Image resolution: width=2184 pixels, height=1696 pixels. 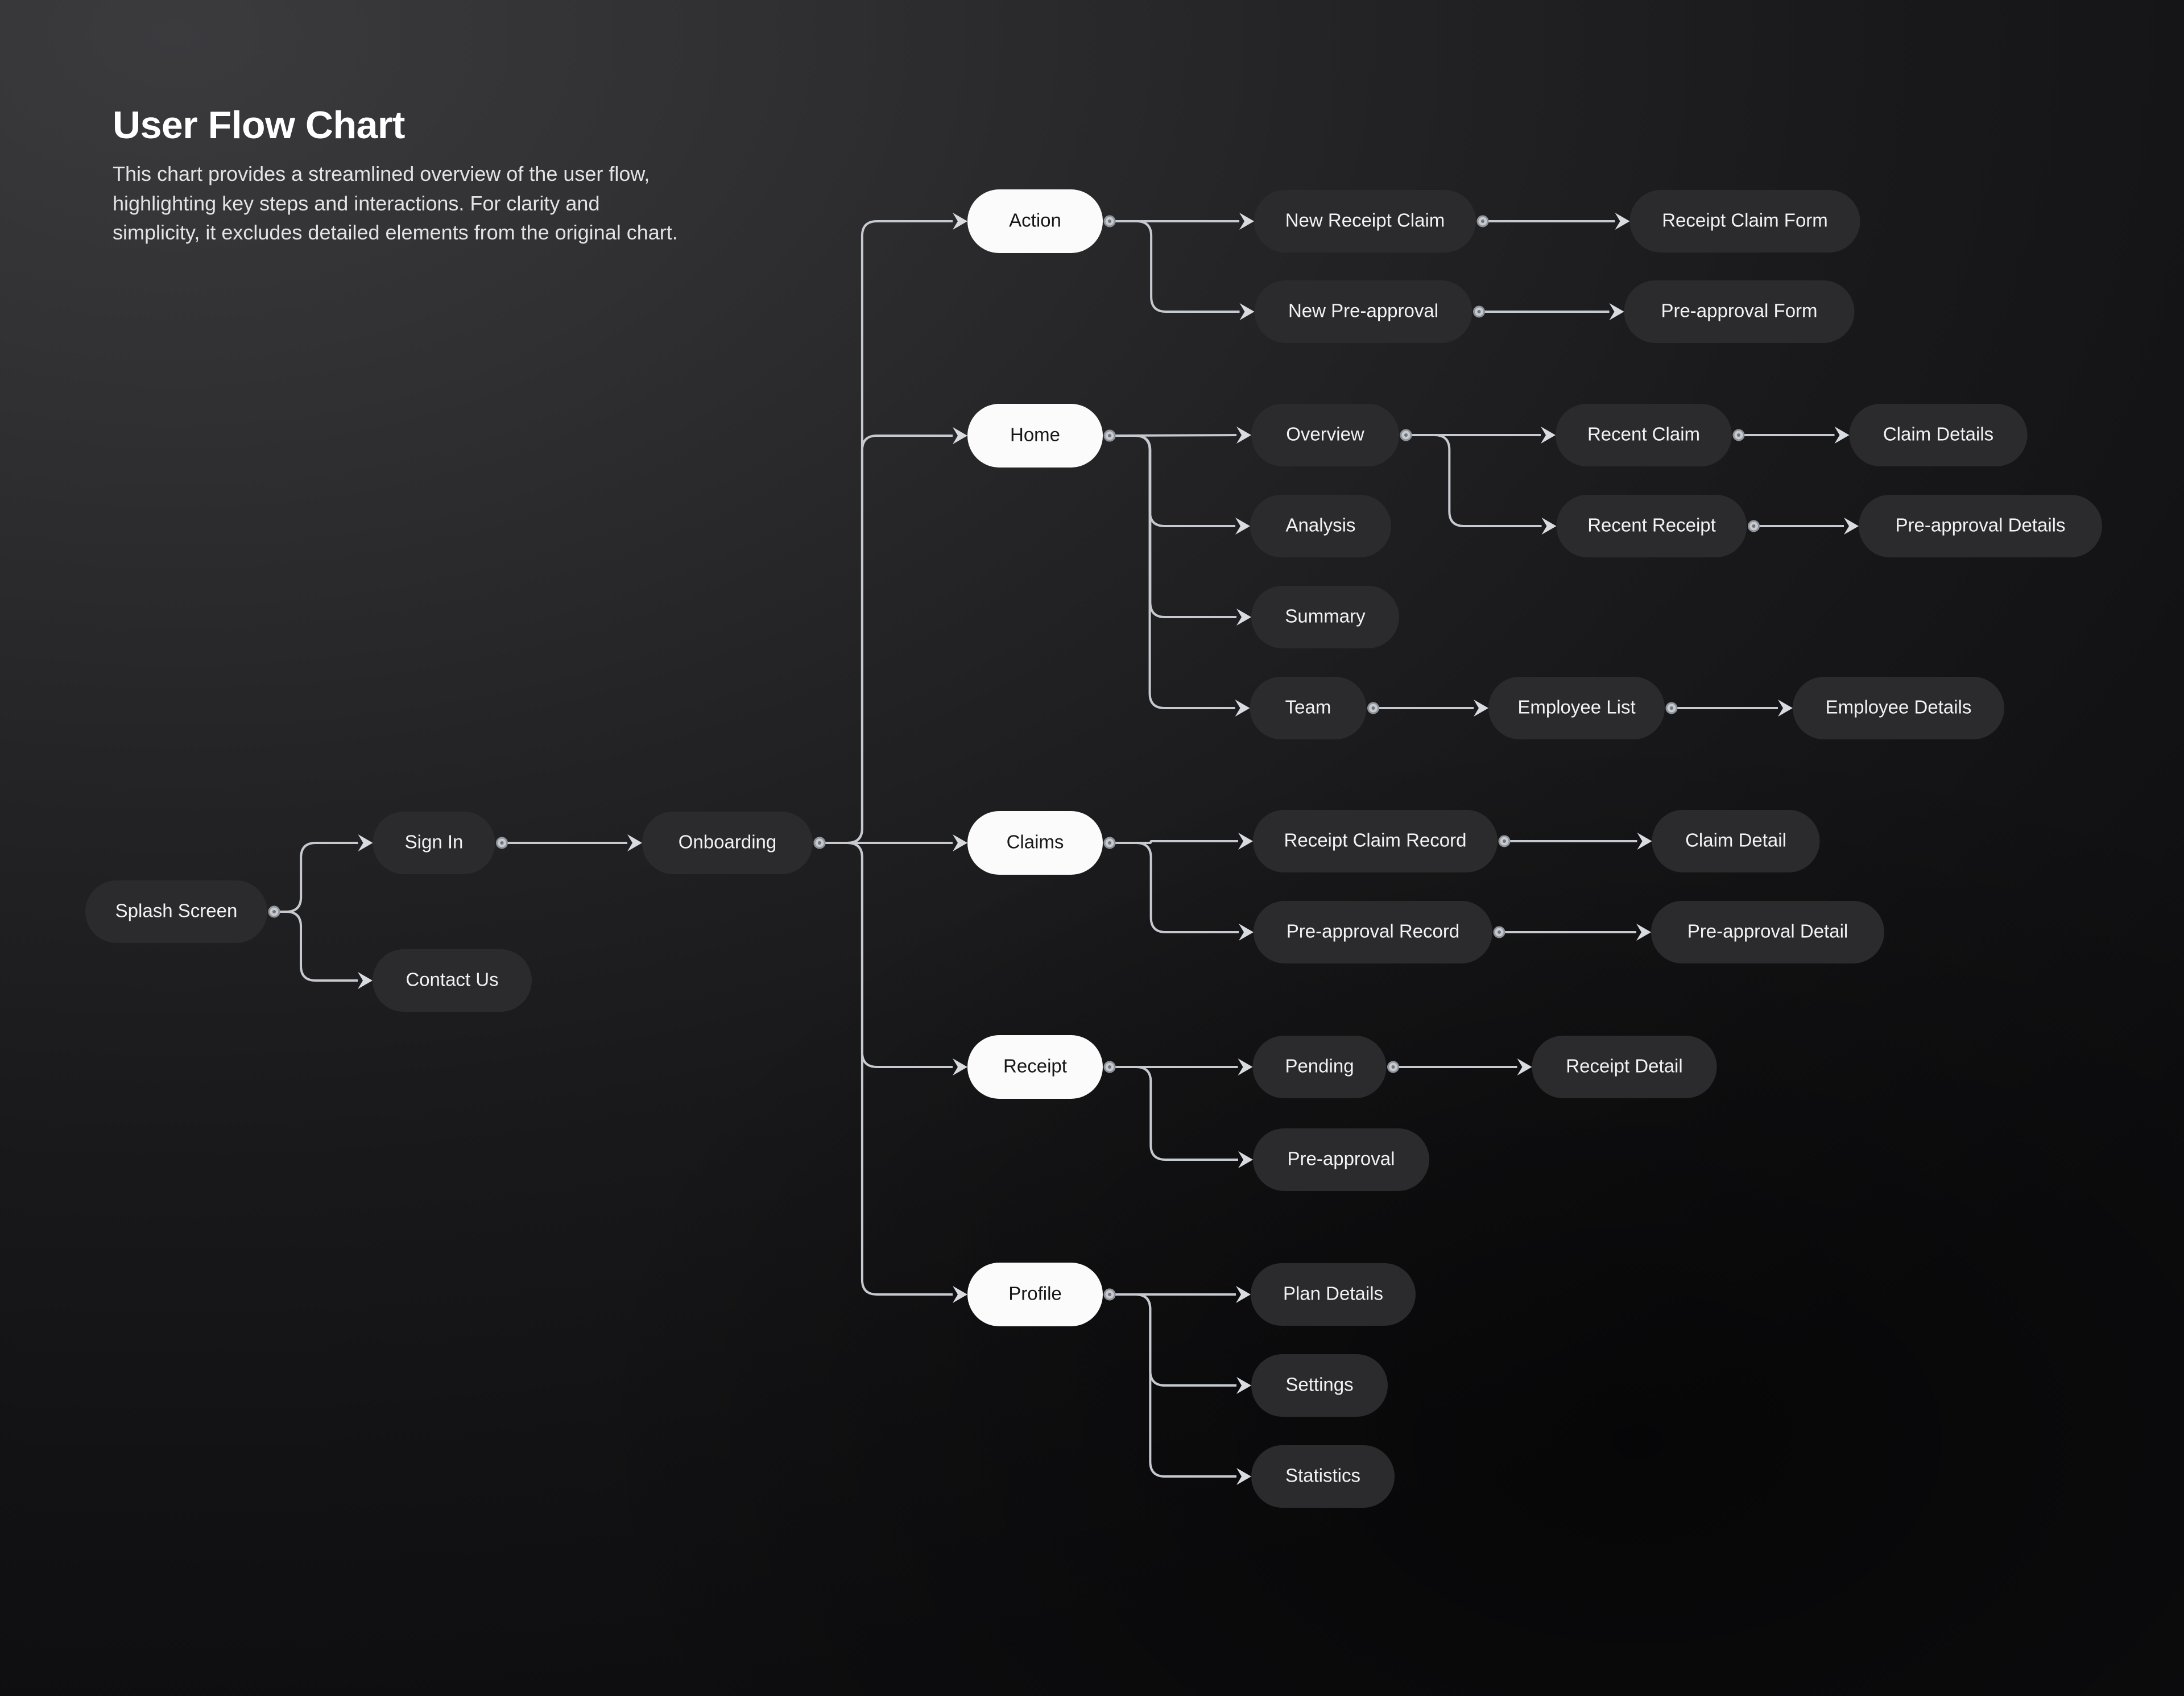 I want to click on node-label: Splash Screen, so click(x=176, y=910).